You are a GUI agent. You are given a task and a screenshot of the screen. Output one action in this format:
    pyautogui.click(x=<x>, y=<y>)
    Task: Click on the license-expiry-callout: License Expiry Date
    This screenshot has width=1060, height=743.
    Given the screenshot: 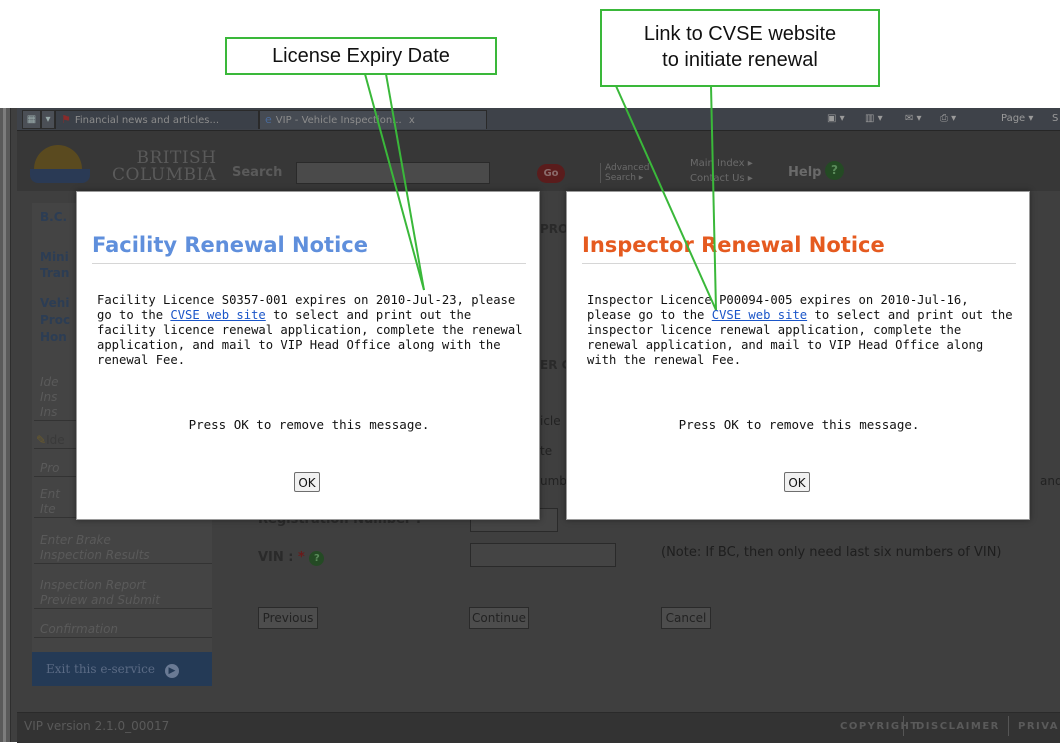 What is the action you would take?
    pyautogui.click(x=361, y=56)
    